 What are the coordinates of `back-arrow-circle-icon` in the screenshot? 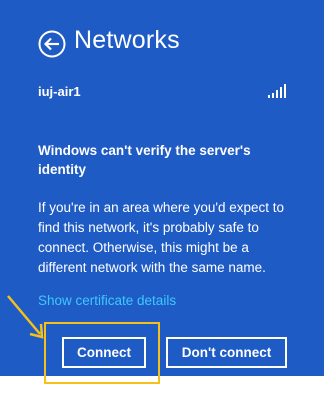 It's located at (52, 44).